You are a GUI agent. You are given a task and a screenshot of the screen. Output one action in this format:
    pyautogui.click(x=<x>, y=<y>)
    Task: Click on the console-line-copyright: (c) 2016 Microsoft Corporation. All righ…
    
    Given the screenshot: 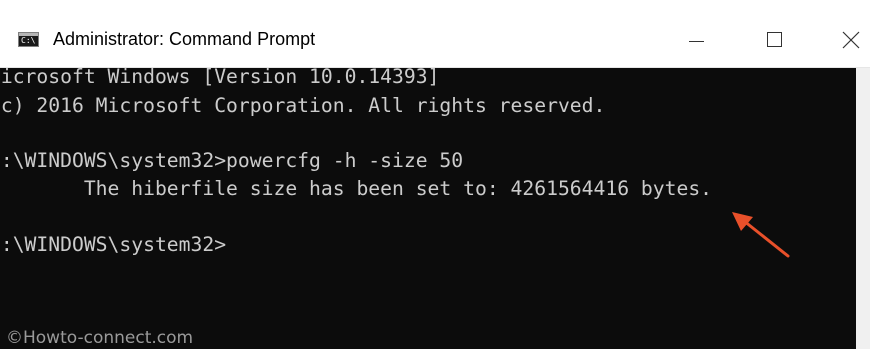 What is the action you would take?
    pyautogui.click(x=303, y=105)
    